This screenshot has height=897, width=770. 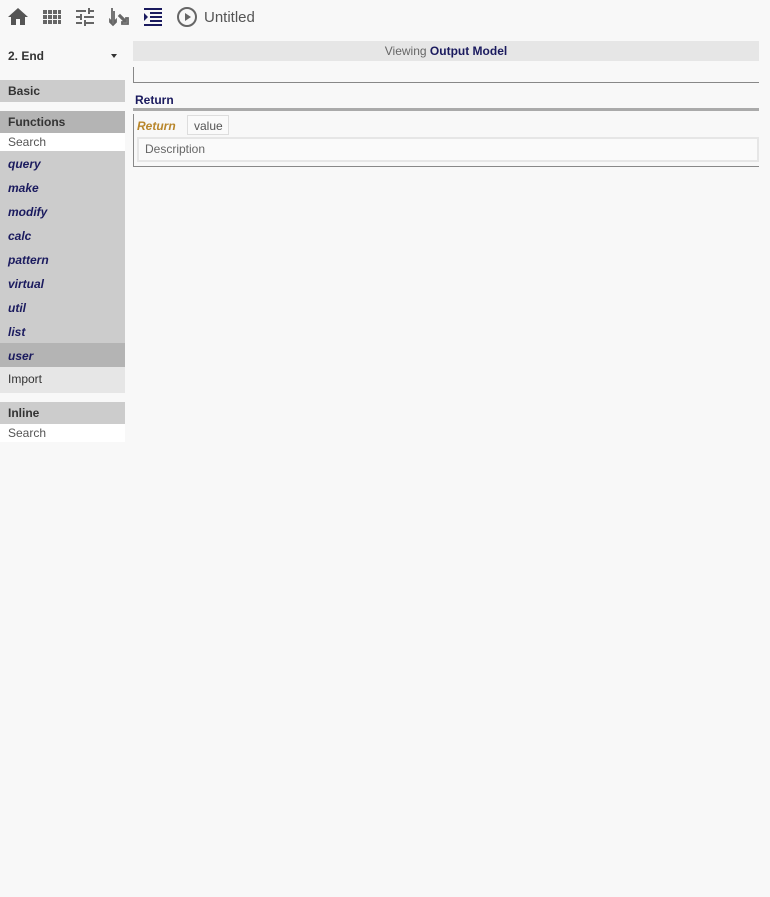 What do you see at coordinates (62, 163) in the screenshot?
I see `function-item-query: query` at bounding box center [62, 163].